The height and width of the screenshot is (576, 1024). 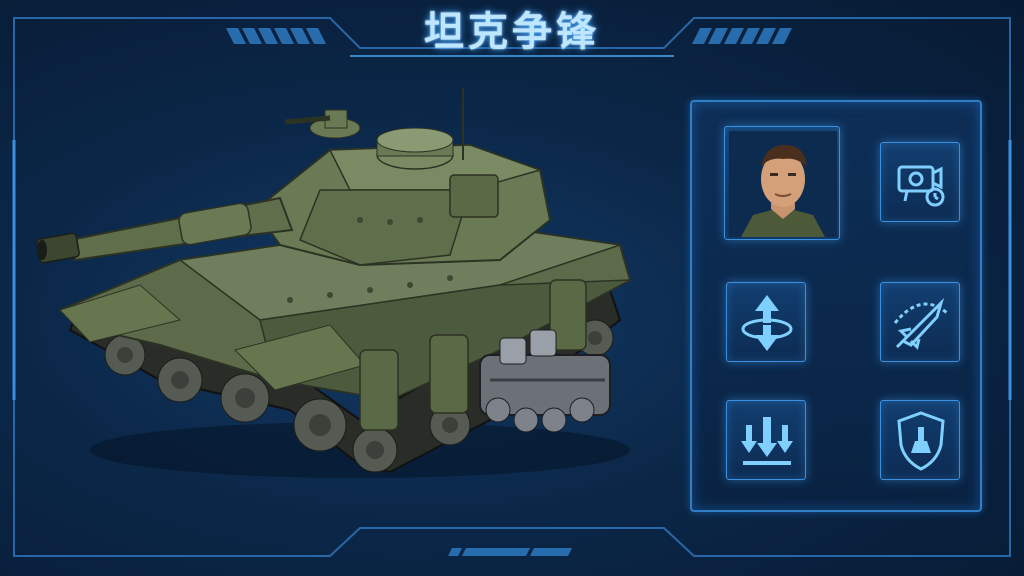 I want to click on missile-slot, so click(x=920, y=322).